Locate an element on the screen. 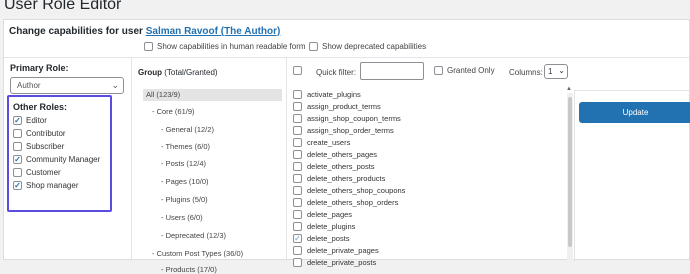 This screenshot has height=274, width=690. role-contributor: Contributor is located at coordinates (39, 133).